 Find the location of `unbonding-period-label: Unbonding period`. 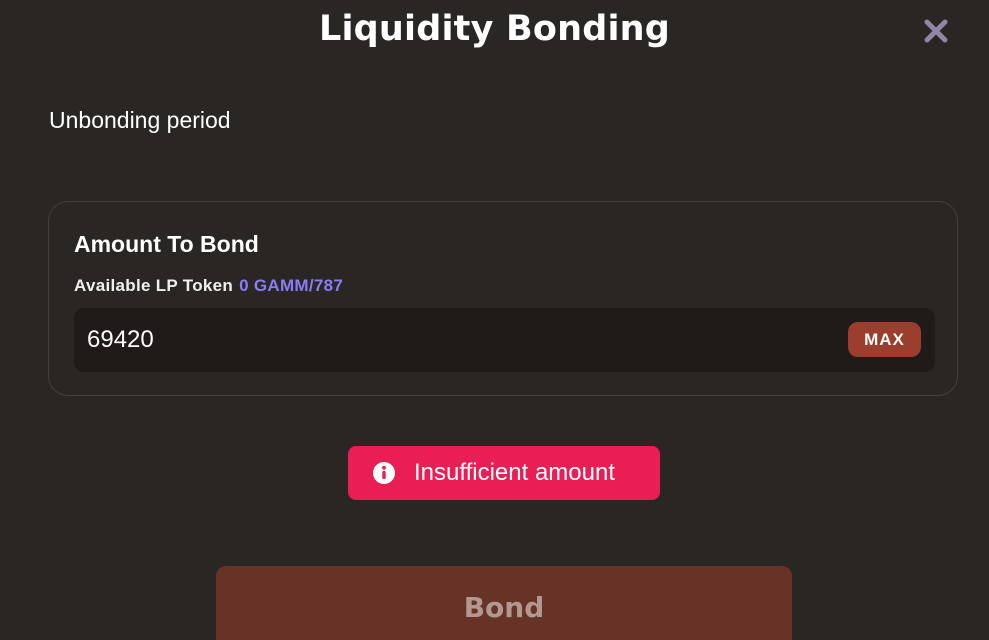

unbonding-period-label: Unbonding period is located at coordinates (140, 120).